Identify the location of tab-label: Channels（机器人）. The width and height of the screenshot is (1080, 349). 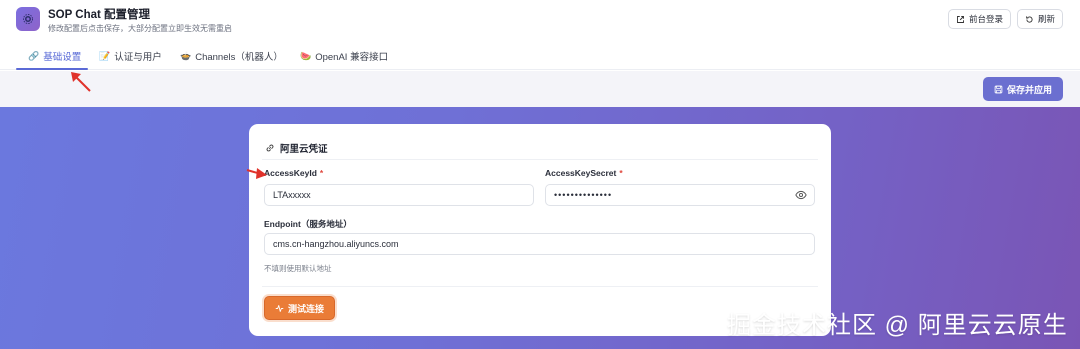
(239, 57).